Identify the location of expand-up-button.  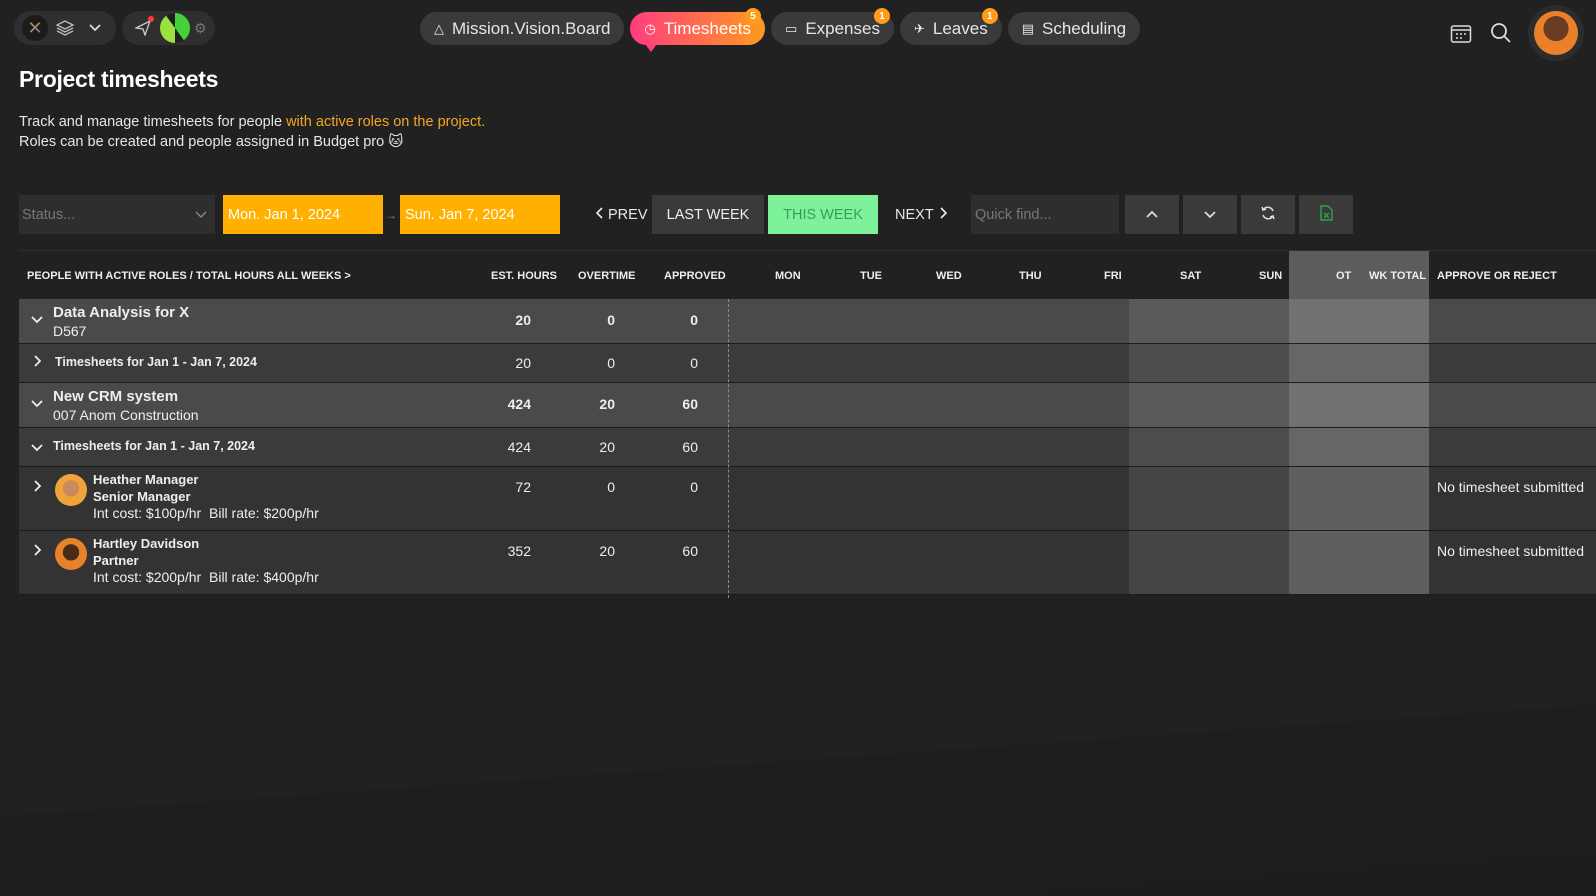
(1152, 214).